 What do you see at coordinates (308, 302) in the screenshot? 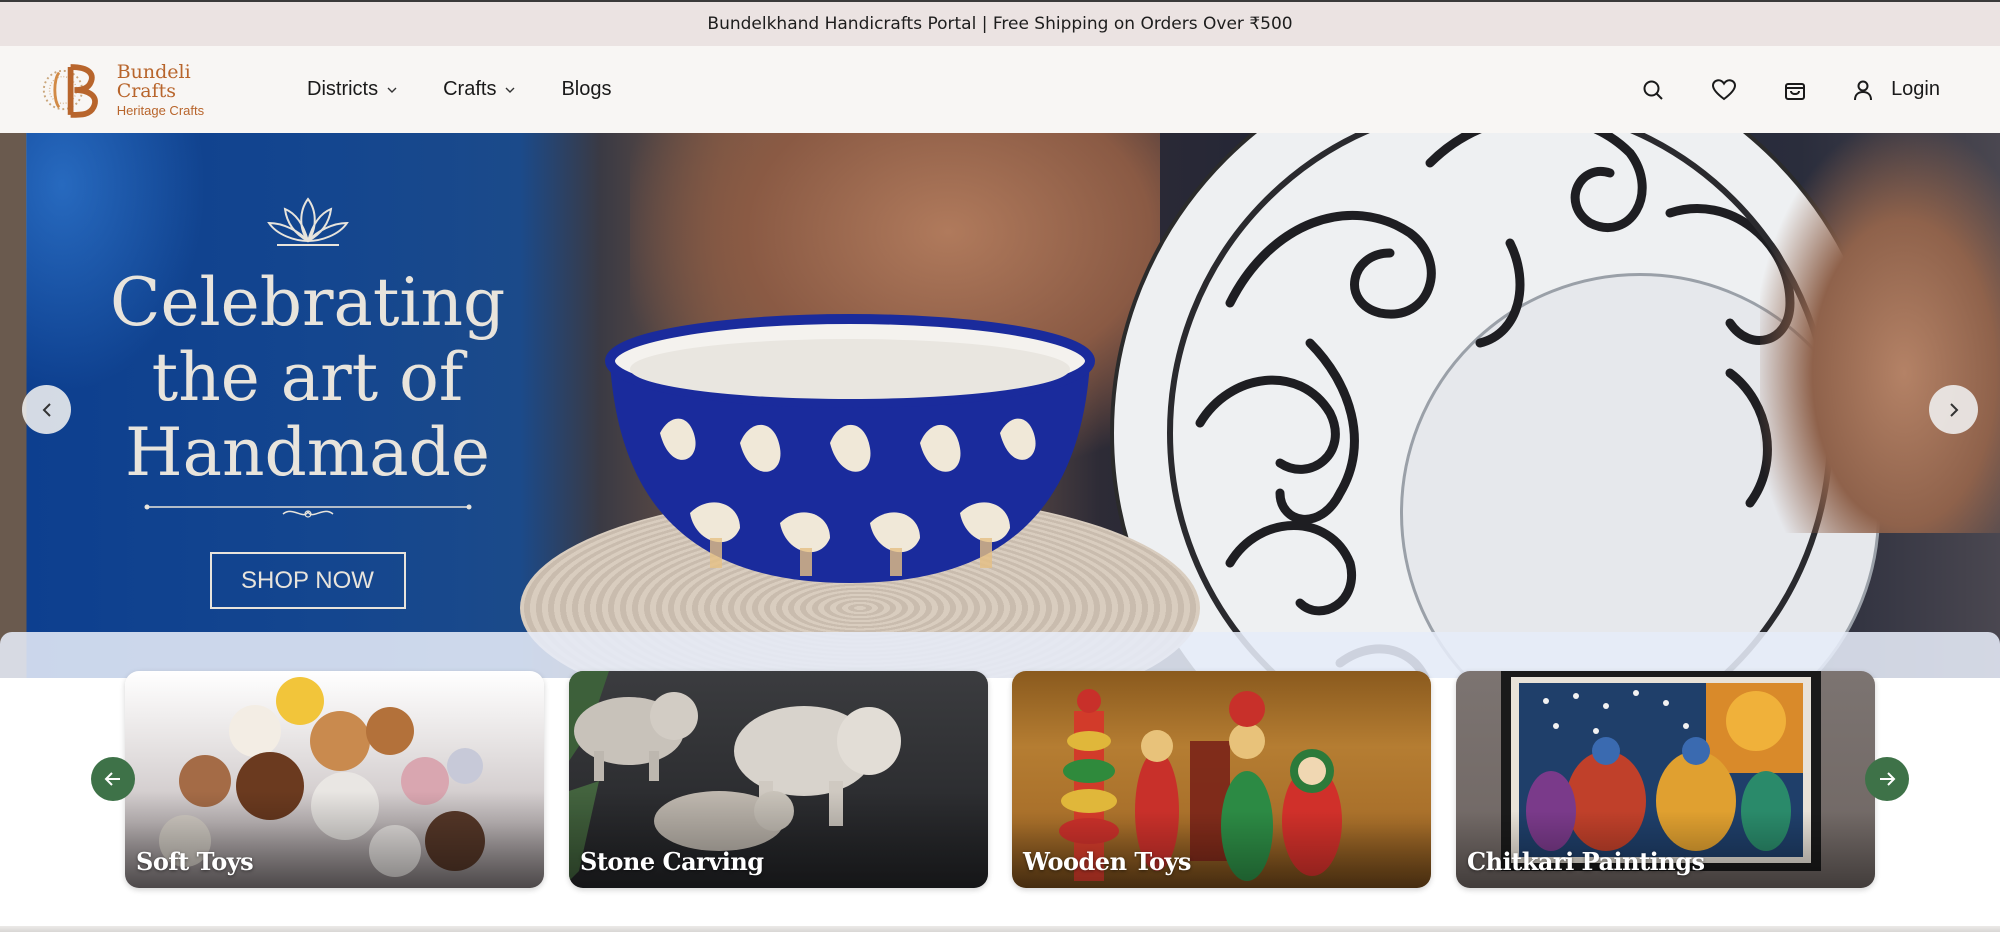
I see `hero-title-line: Celebrating` at bounding box center [308, 302].